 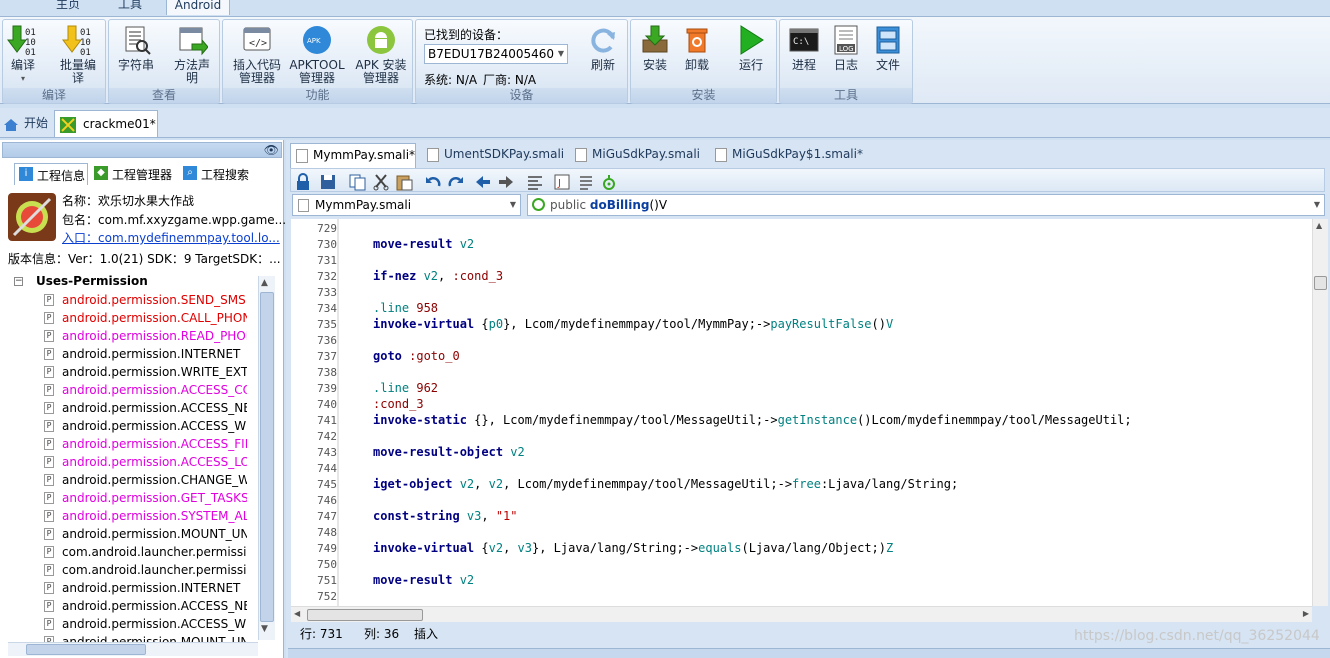 What do you see at coordinates (1320, 412) in the screenshot?
I see `code-vscrollbar: ▲` at bounding box center [1320, 412].